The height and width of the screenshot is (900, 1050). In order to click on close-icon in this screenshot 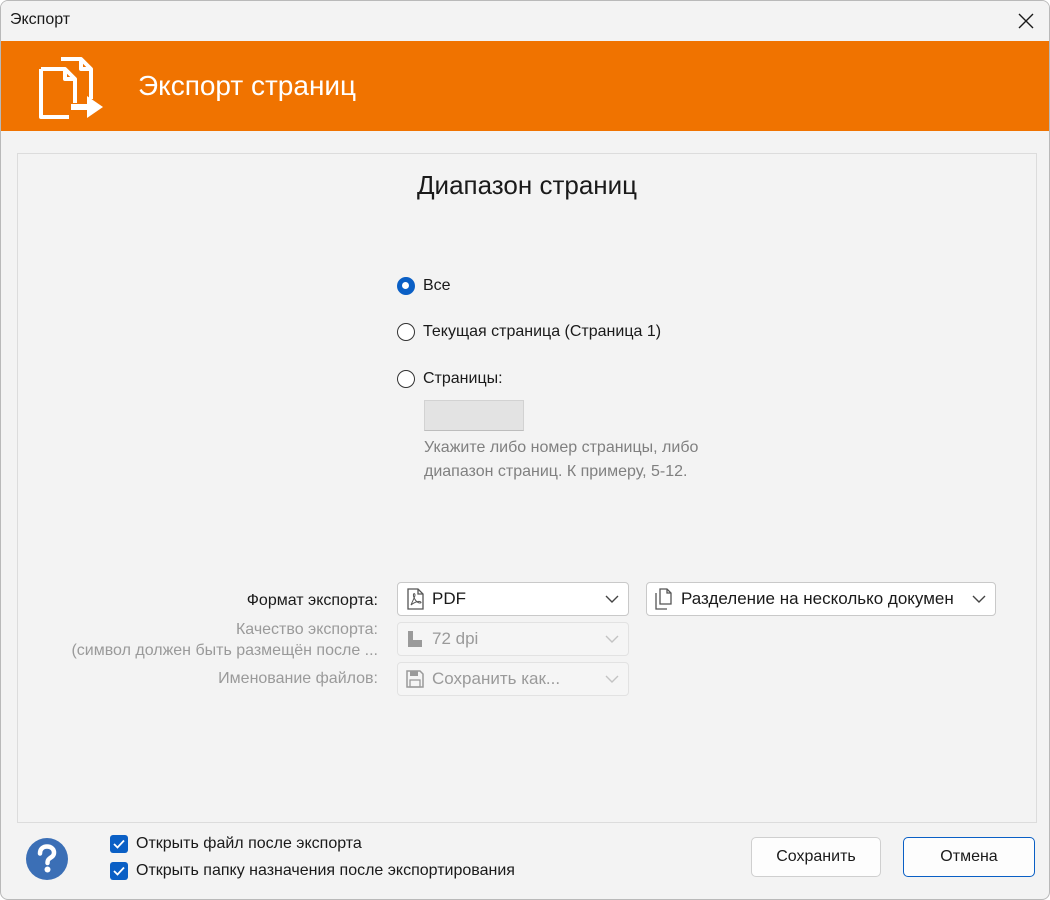, I will do `click(1026, 21)`.